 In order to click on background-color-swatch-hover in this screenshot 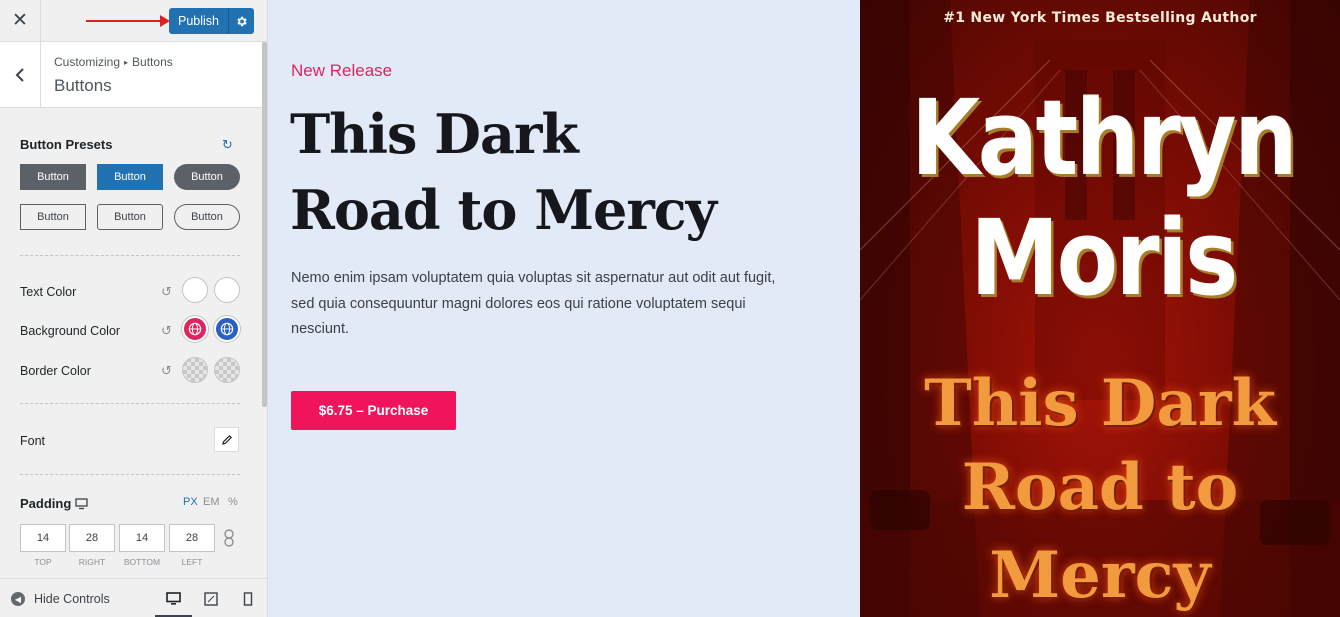, I will do `click(227, 329)`.